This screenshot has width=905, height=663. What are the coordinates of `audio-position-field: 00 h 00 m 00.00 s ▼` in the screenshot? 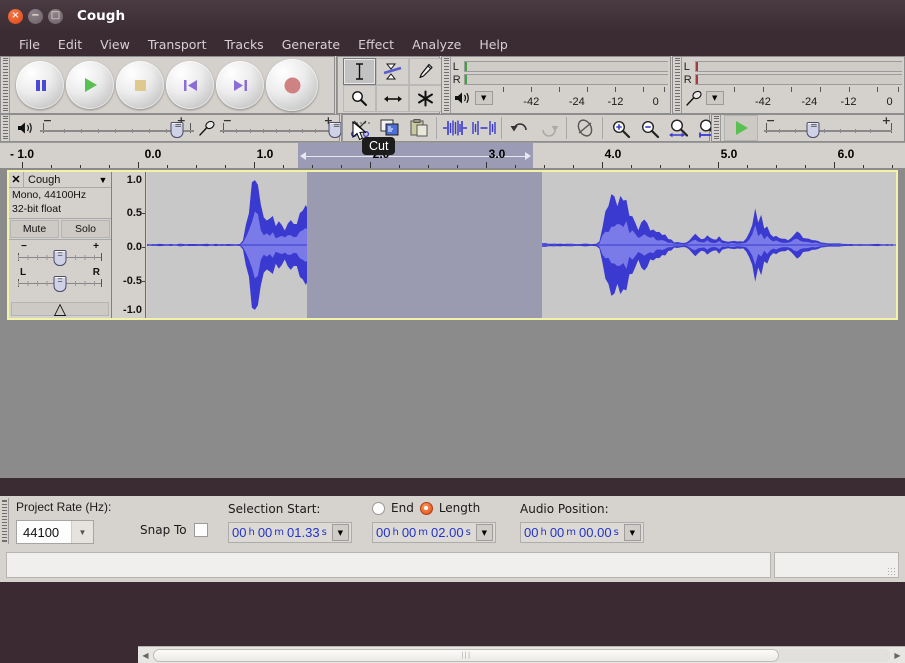 It's located at (582, 532).